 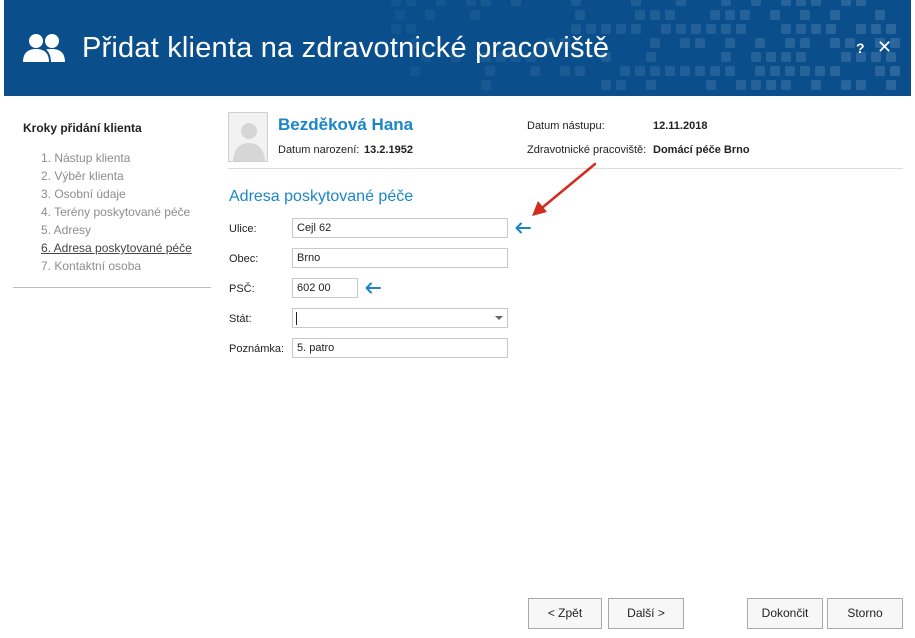 I want to click on step-item: 5. Adresy, so click(x=116, y=232).